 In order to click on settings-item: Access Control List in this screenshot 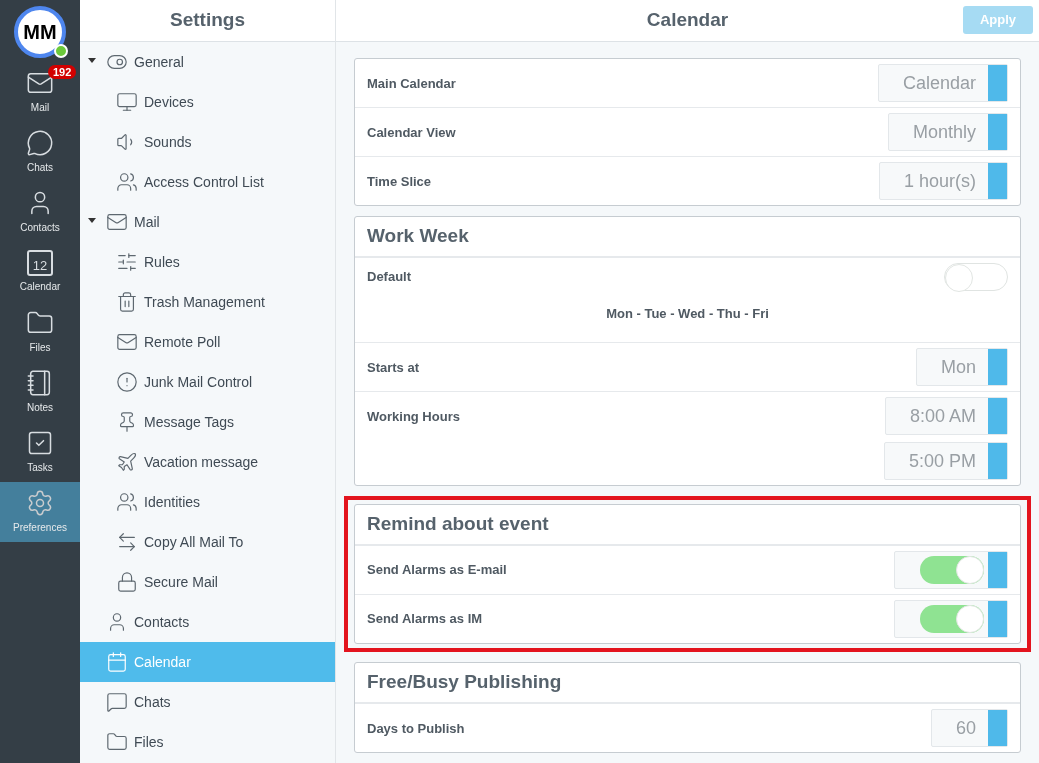, I will do `click(207, 182)`.